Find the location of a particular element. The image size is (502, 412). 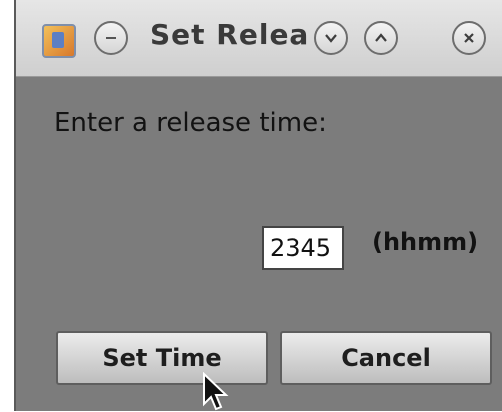

release-time-input is located at coordinates (303, 248).